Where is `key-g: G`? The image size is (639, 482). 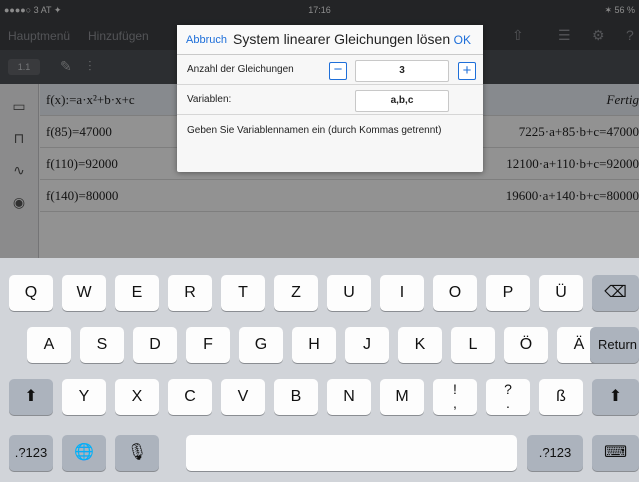
key-g: G is located at coordinates (261, 345).